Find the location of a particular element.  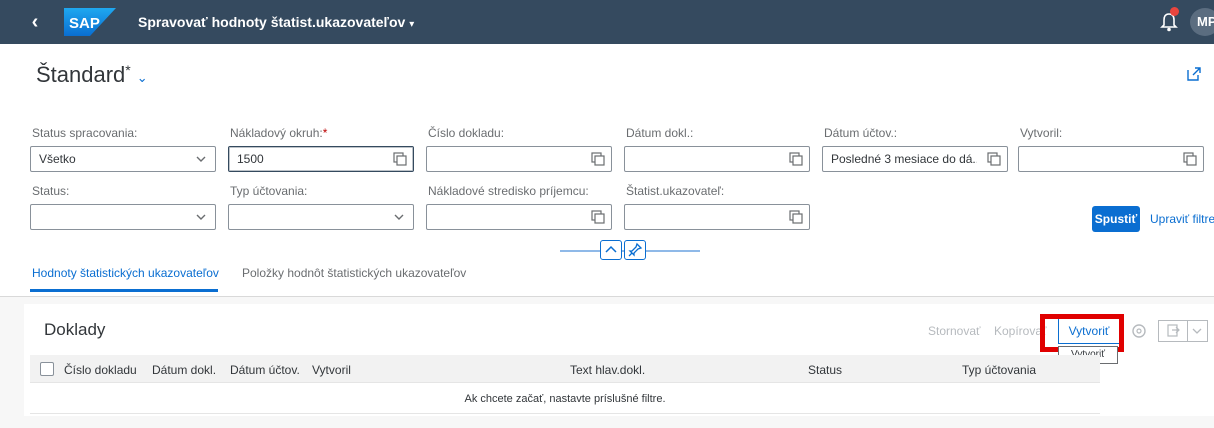

filter-label-status: Status: is located at coordinates (51, 191).